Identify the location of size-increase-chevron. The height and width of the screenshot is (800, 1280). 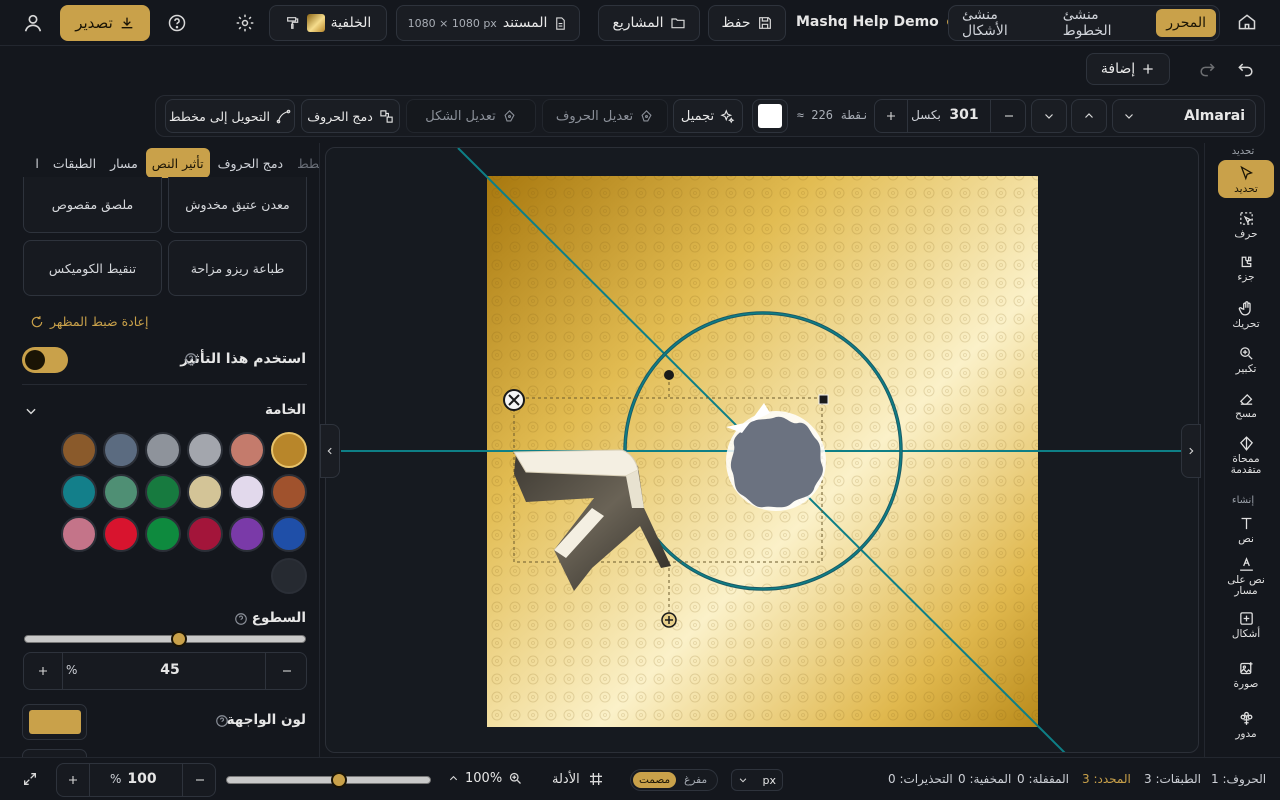
(1089, 116).